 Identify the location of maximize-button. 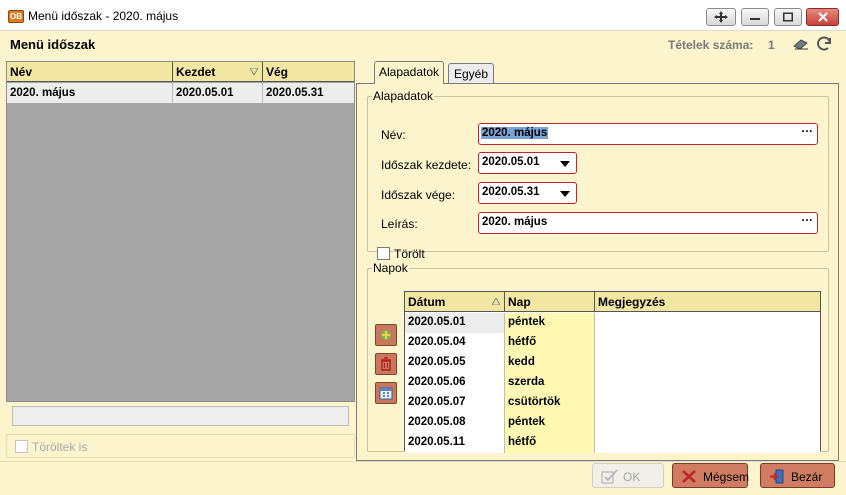
(788, 17).